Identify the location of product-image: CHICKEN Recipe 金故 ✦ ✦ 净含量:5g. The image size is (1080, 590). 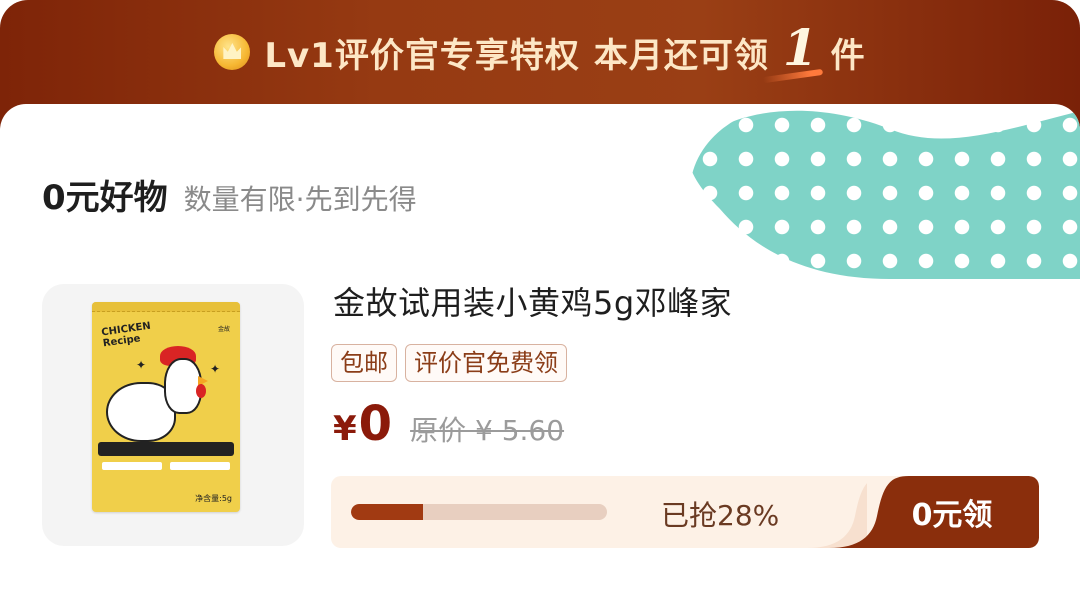
(173, 415).